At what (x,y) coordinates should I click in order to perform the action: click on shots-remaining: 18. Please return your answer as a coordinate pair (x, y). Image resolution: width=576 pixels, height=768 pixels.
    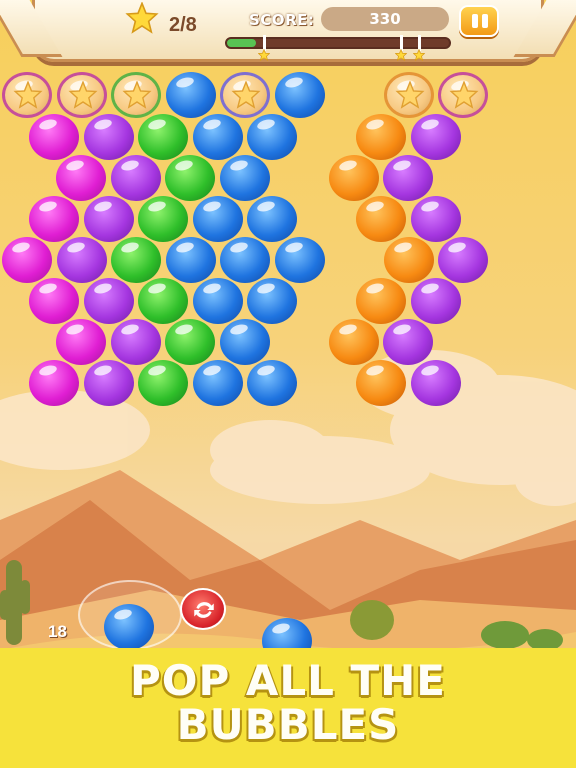
    Looking at the image, I should click on (57, 631).